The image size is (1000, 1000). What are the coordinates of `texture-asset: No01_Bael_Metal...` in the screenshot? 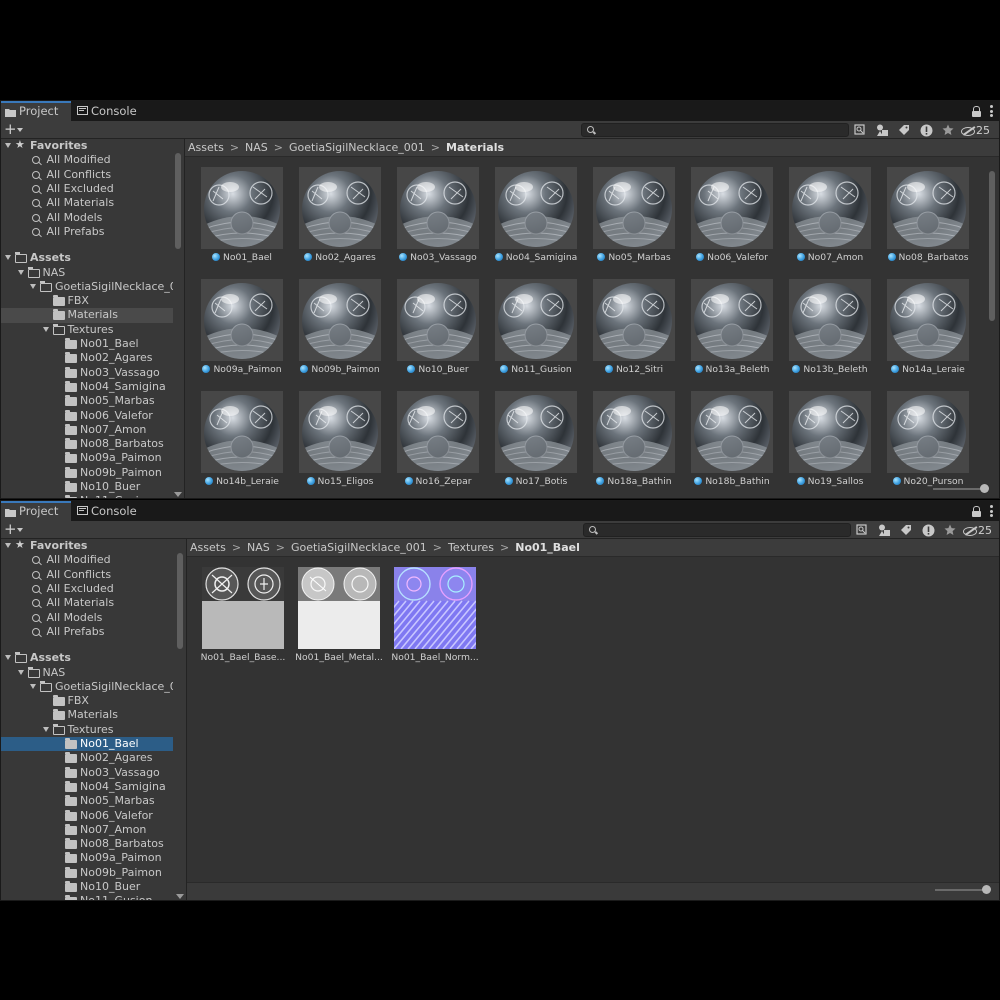 It's located at (339, 618).